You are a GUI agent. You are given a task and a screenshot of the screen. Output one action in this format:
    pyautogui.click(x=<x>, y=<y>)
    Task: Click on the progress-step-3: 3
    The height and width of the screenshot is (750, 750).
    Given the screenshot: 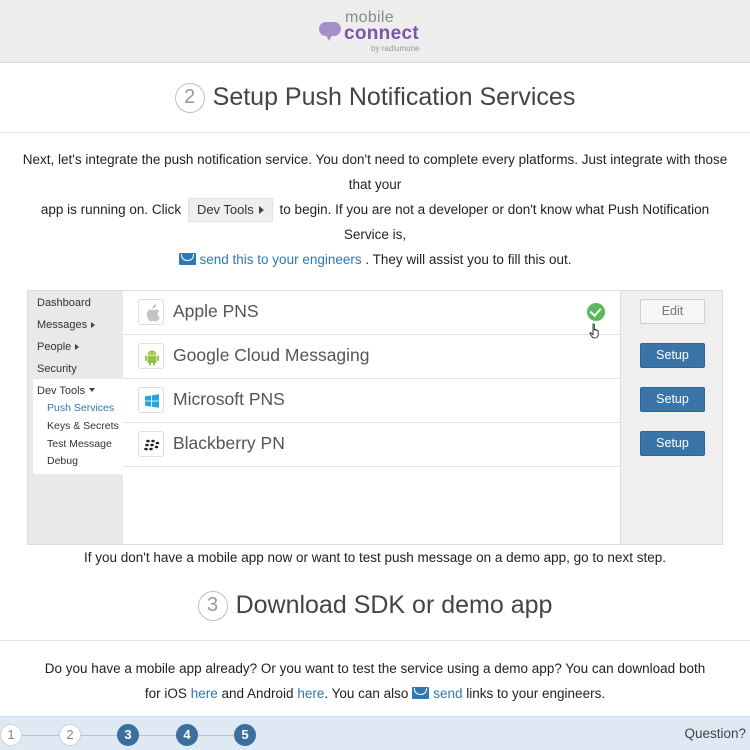 What is the action you would take?
    pyautogui.click(x=128, y=735)
    